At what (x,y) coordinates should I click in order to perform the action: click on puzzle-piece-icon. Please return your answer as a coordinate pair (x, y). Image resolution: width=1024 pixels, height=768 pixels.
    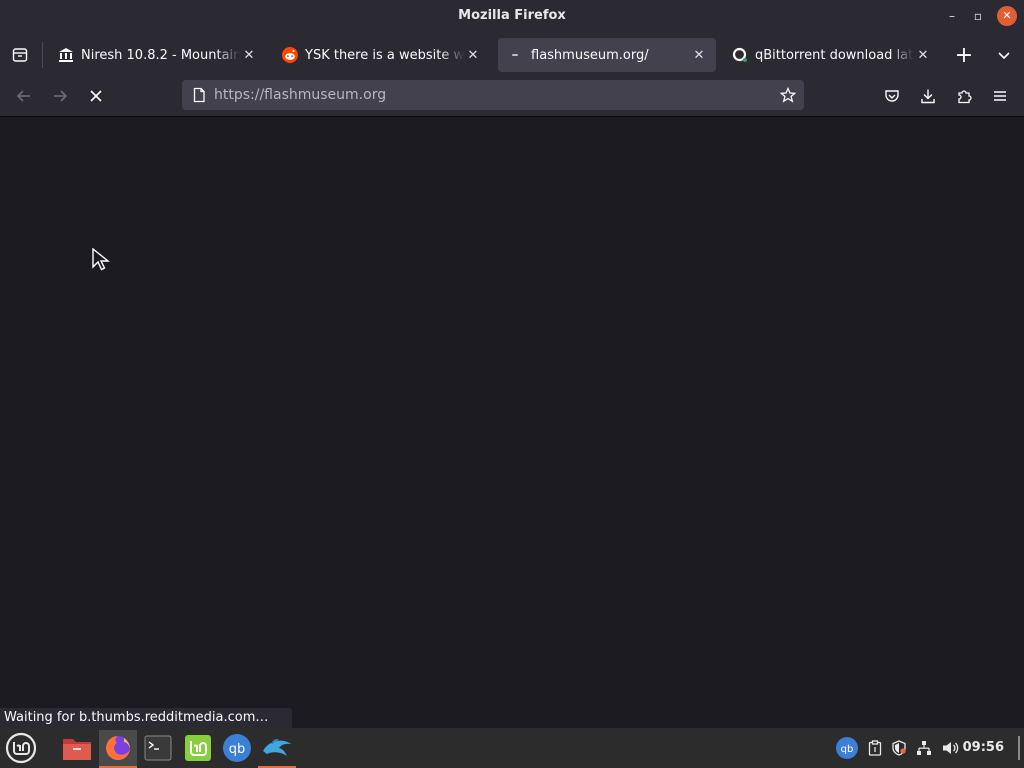
    Looking at the image, I should click on (965, 97).